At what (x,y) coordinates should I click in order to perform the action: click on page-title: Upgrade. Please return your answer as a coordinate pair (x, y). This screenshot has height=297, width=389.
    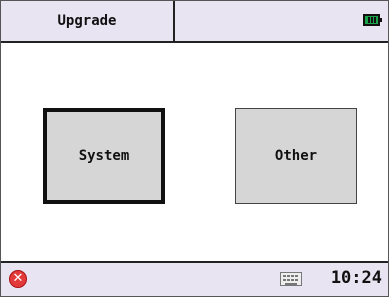
    Looking at the image, I should click on (88, 21).